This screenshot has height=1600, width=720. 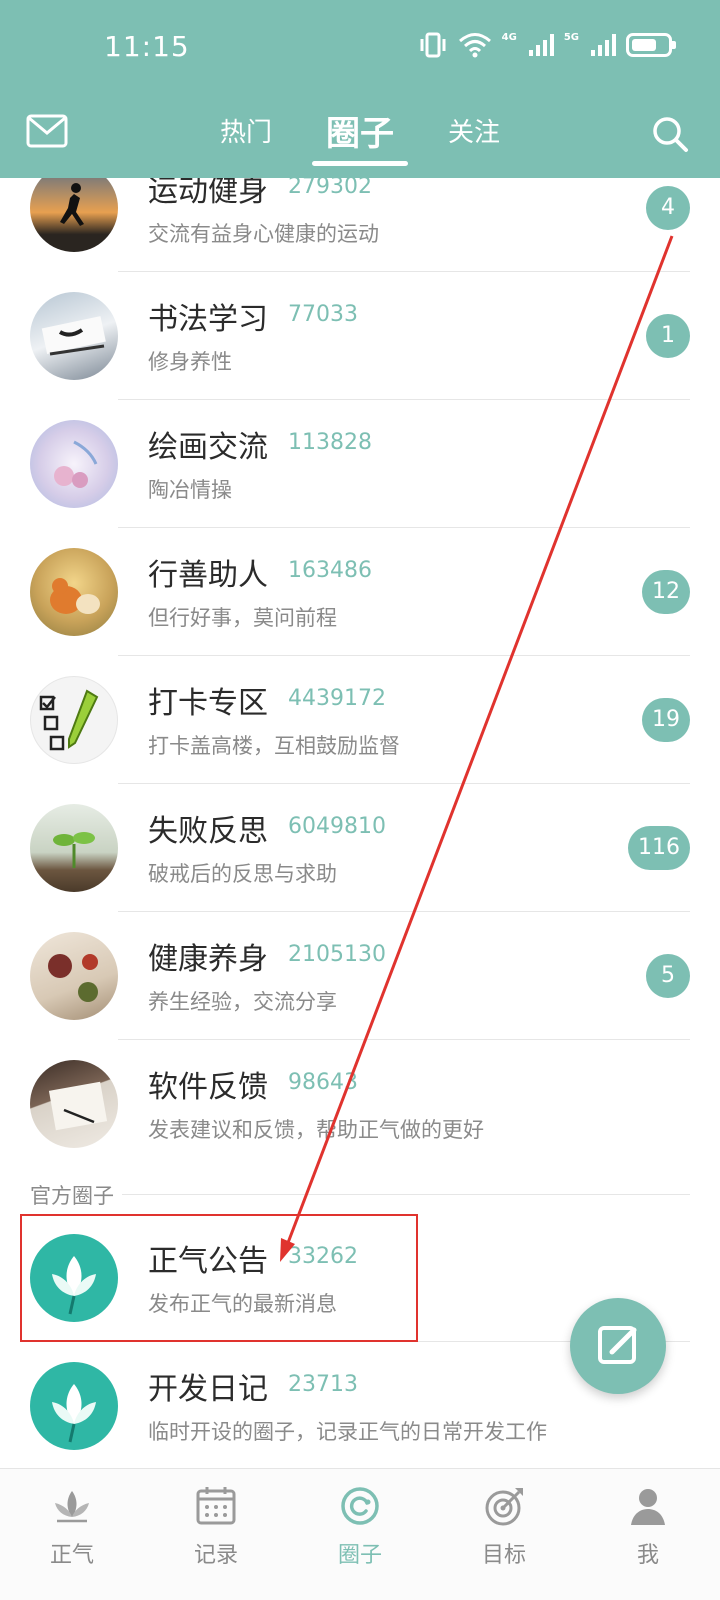 What do you see at coordinates (666, 592) in the screenshot?
I see `unread-badge: 12` at bounding box center [666, 592].